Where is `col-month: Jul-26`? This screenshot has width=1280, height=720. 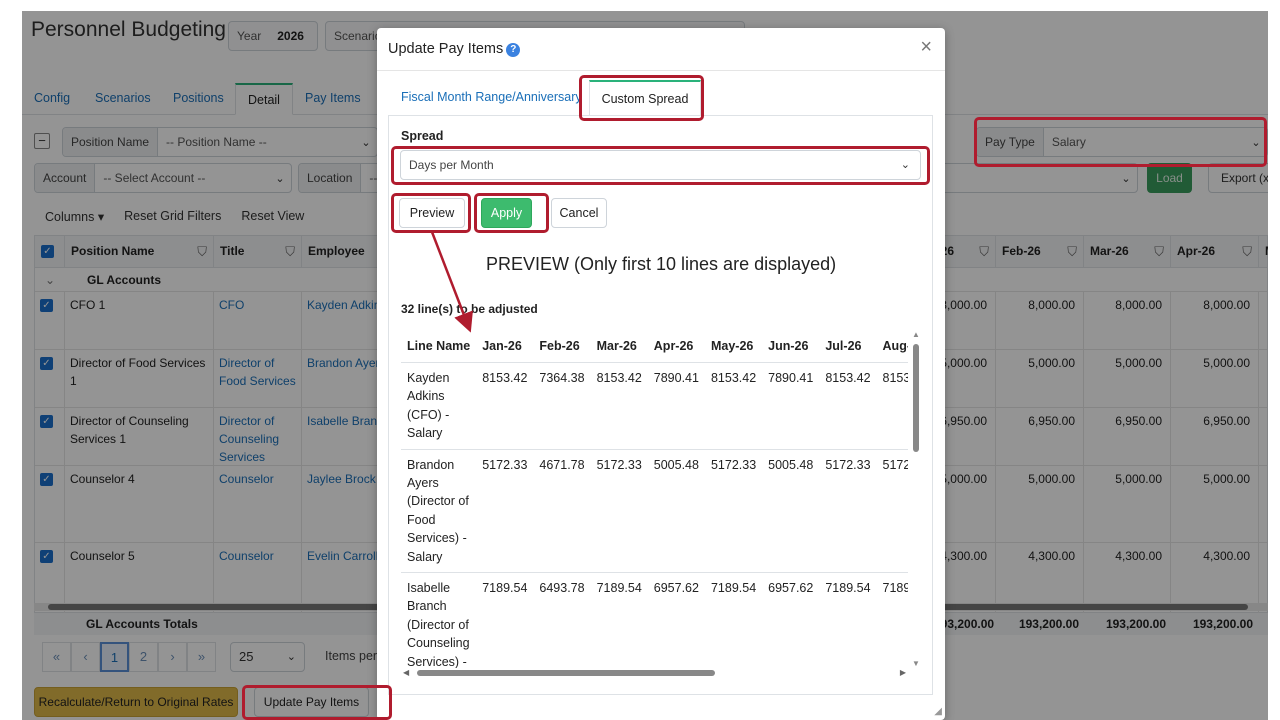 col-month: Jul-26 is located at coordinates (848, 346).